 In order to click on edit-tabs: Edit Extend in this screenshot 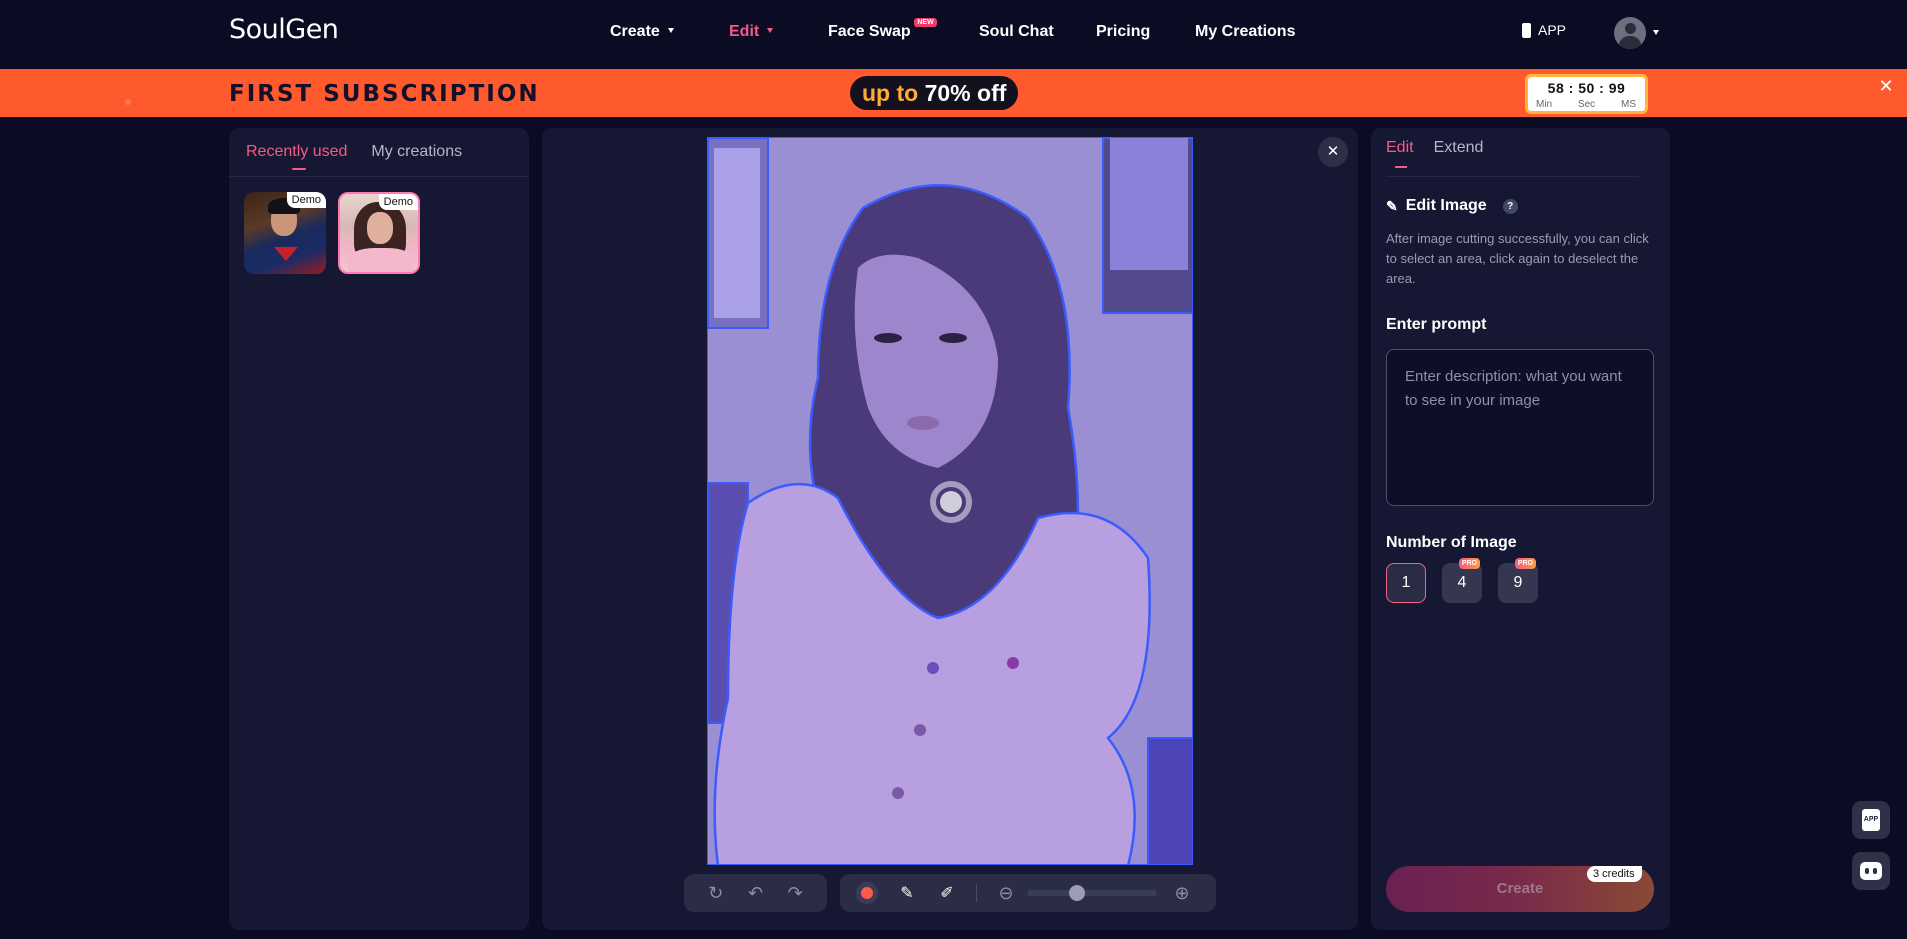, I will do `click(1435, 153)`.